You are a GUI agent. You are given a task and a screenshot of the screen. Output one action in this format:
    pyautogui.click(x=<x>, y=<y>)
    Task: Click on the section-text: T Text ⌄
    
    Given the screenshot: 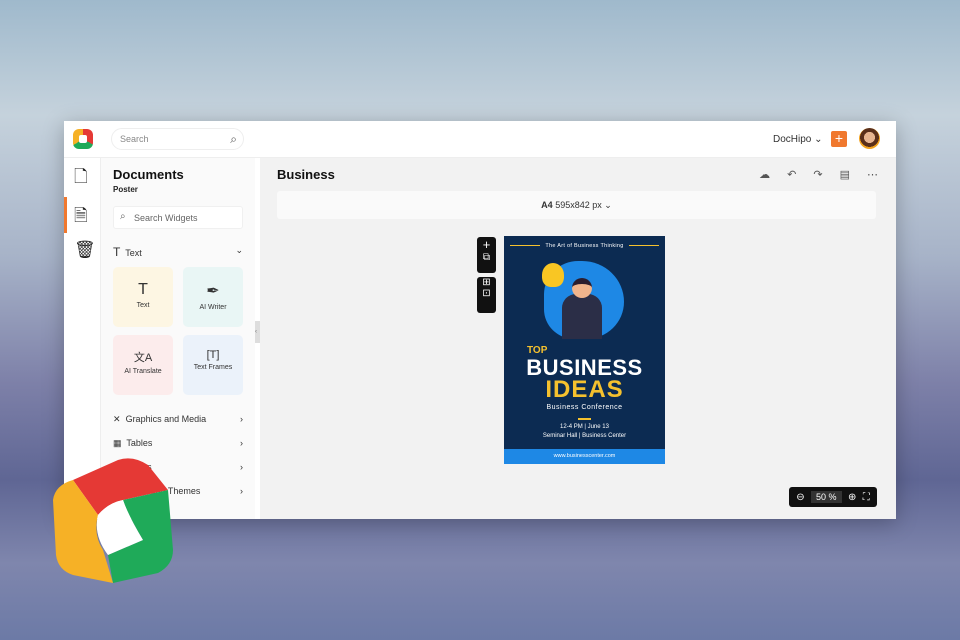 What is the action you would take?
    pyautogui.click(x=178, y=252)
    